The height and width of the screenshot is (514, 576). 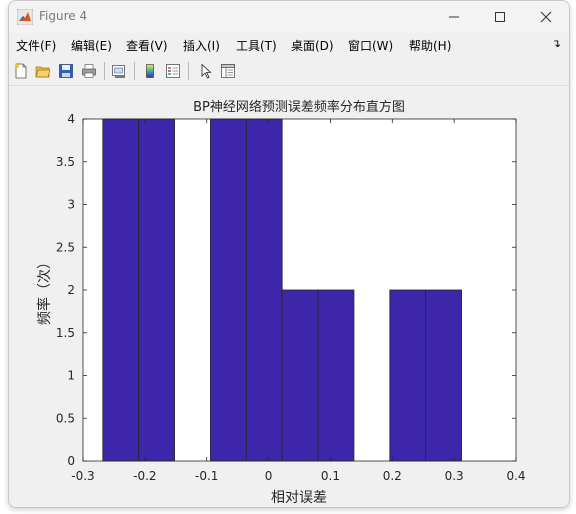 I want to click on y-tick-label: 2.5, so click(x=65, y=247).